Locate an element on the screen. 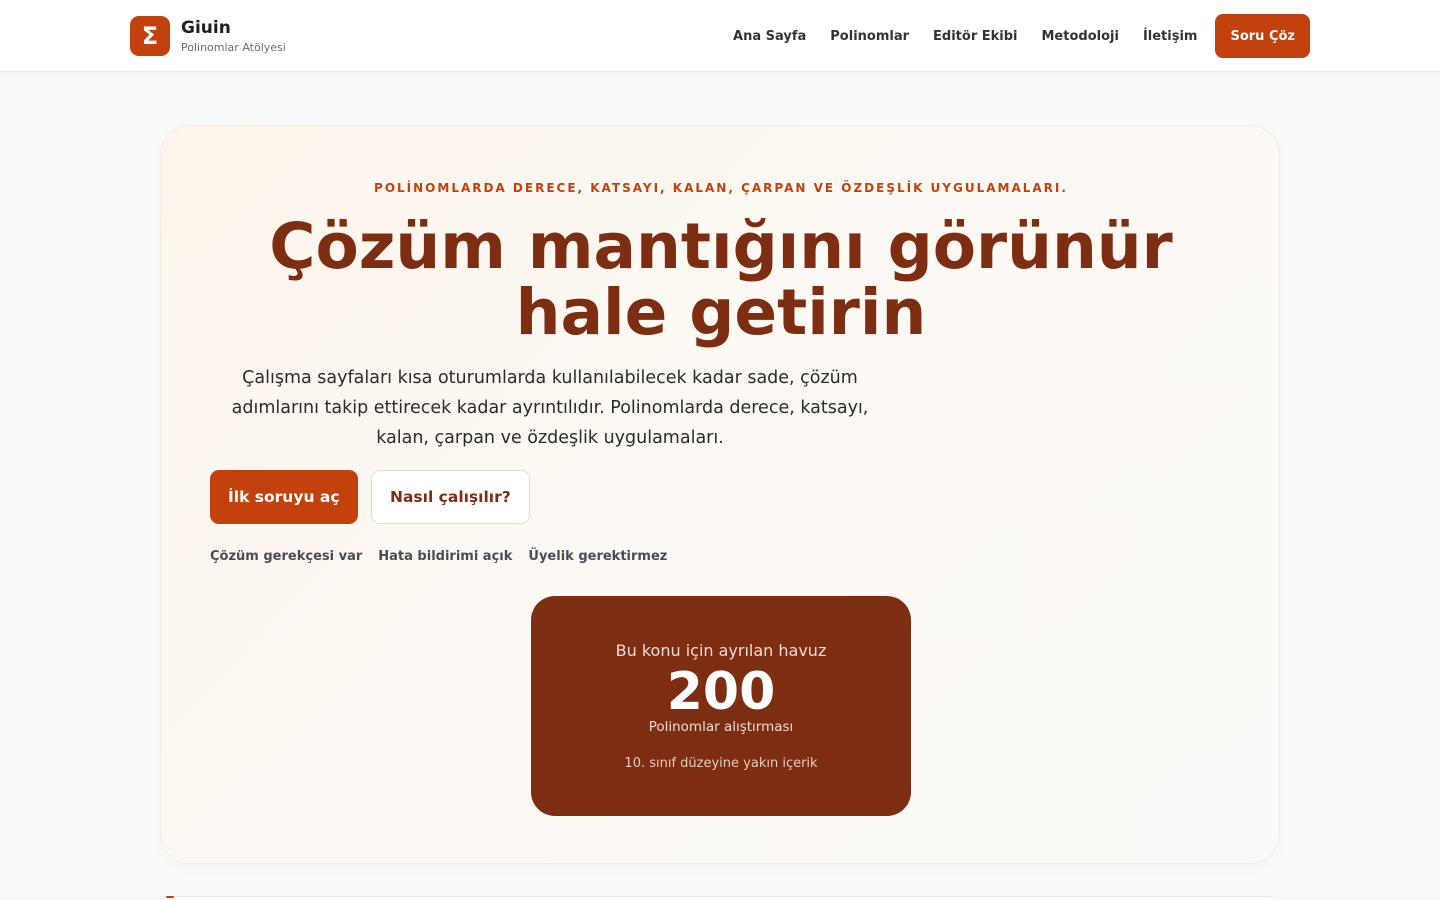 The width and height of the screenshot is (1440, 900). brand: Σ Giuin Polinomlar Atölyesi is located at coordinates (208, 36).